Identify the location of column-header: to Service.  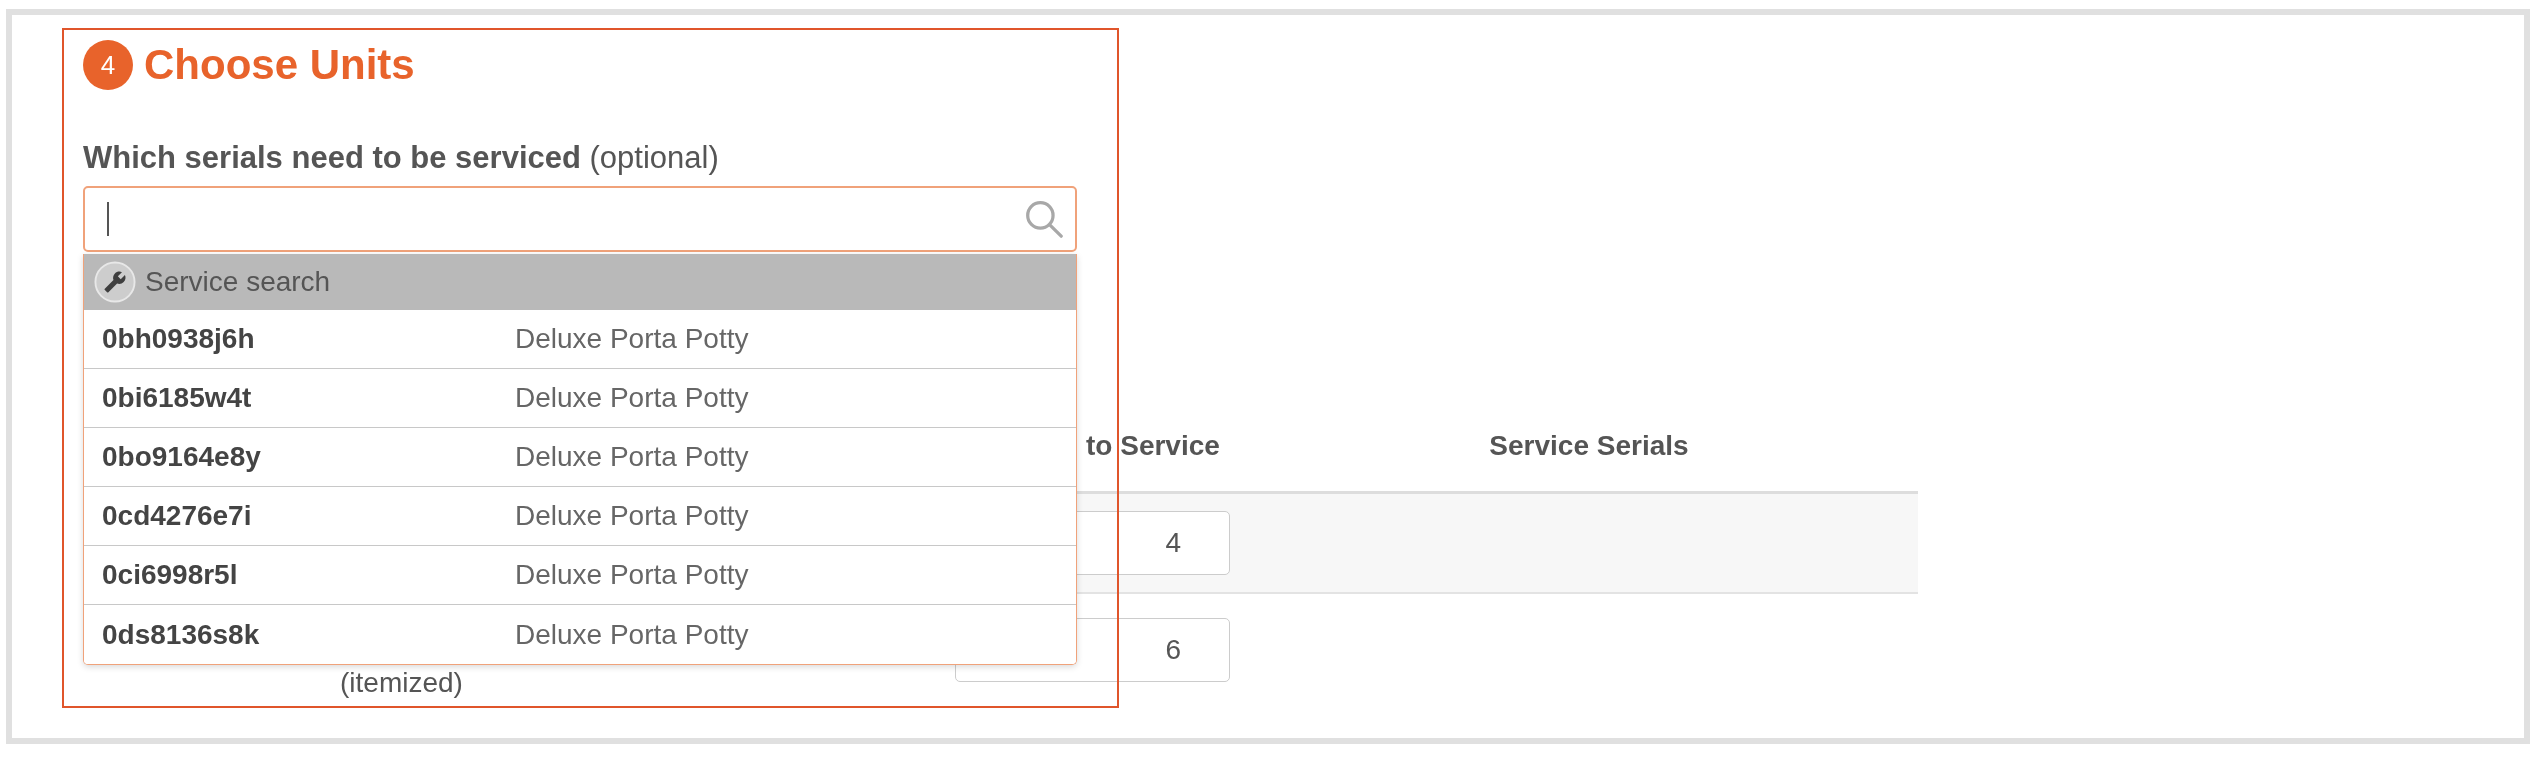
(1153, 445).